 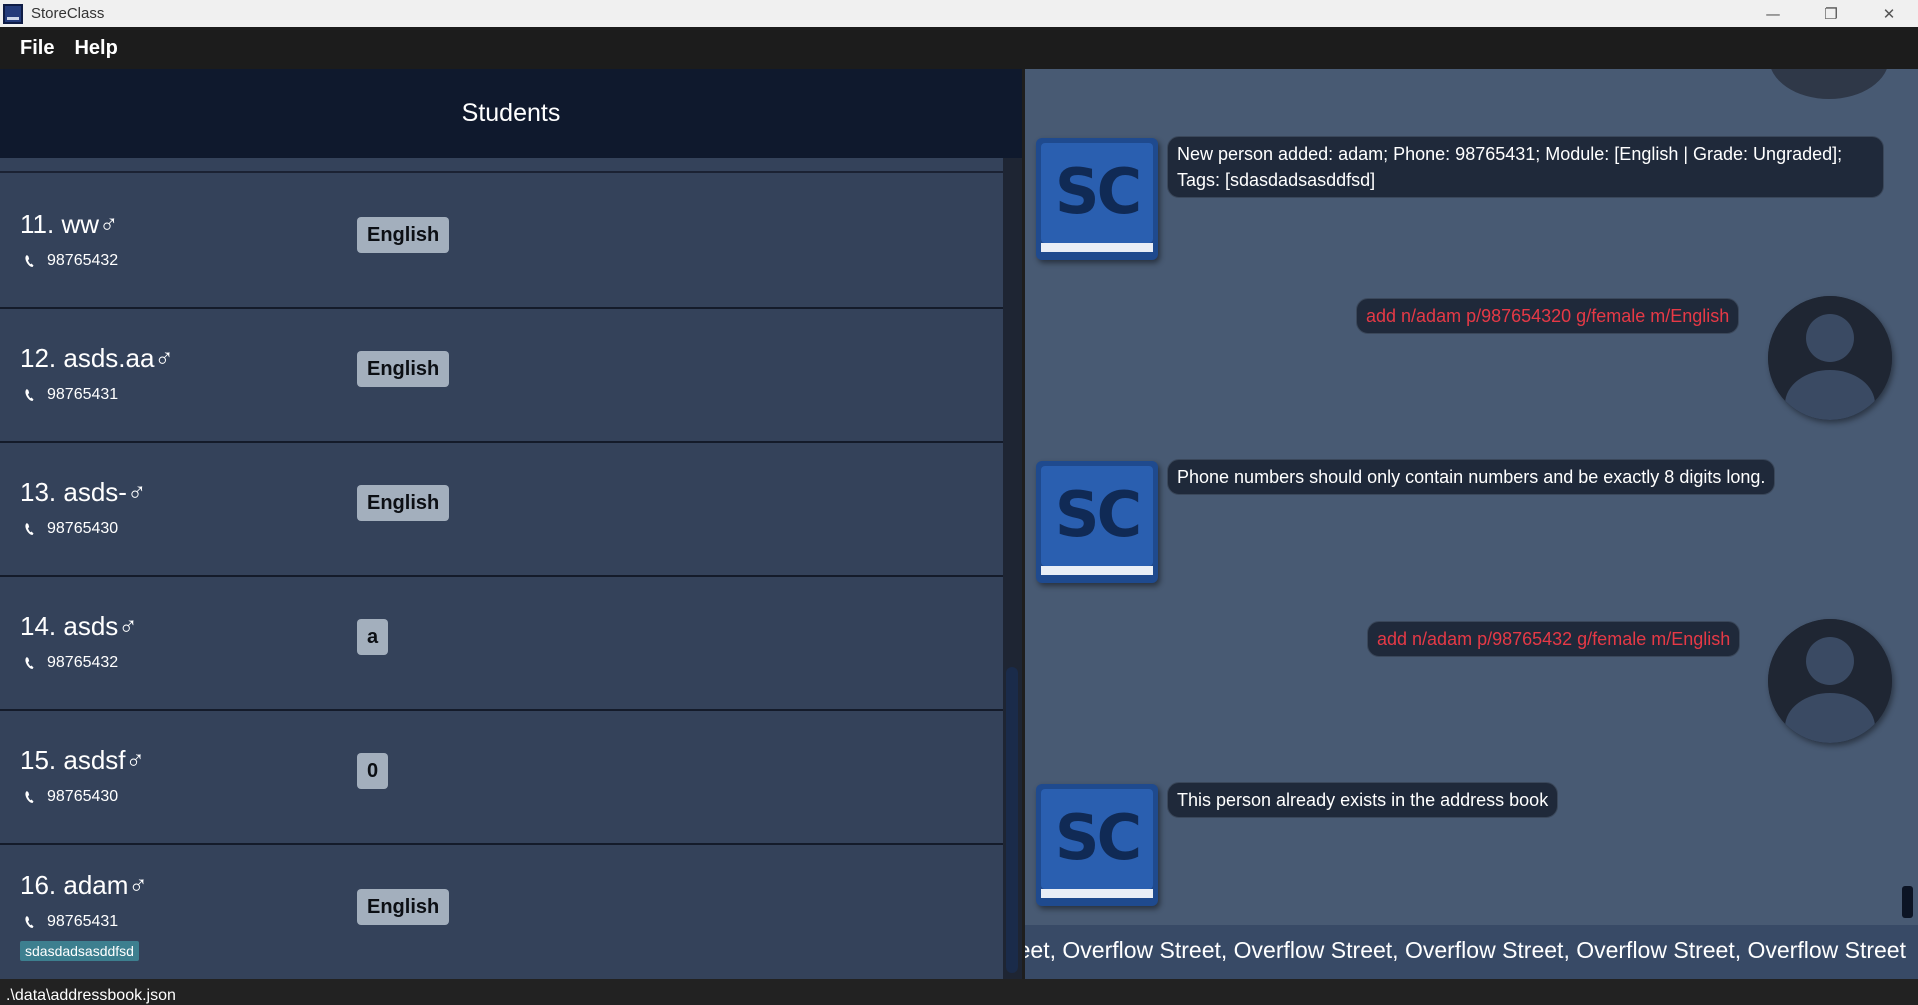 What do you see at coordinates (97, 358) in the screenshot?
I see `student-name: 12. asds.aa♂` at bounding box center [97, 358].